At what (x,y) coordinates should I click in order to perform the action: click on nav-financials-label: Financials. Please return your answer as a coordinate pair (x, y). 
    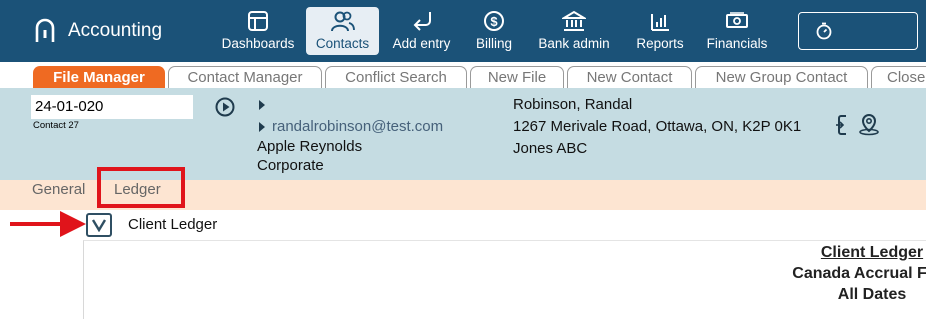
    Looking at the image, I should click on (737, 43).